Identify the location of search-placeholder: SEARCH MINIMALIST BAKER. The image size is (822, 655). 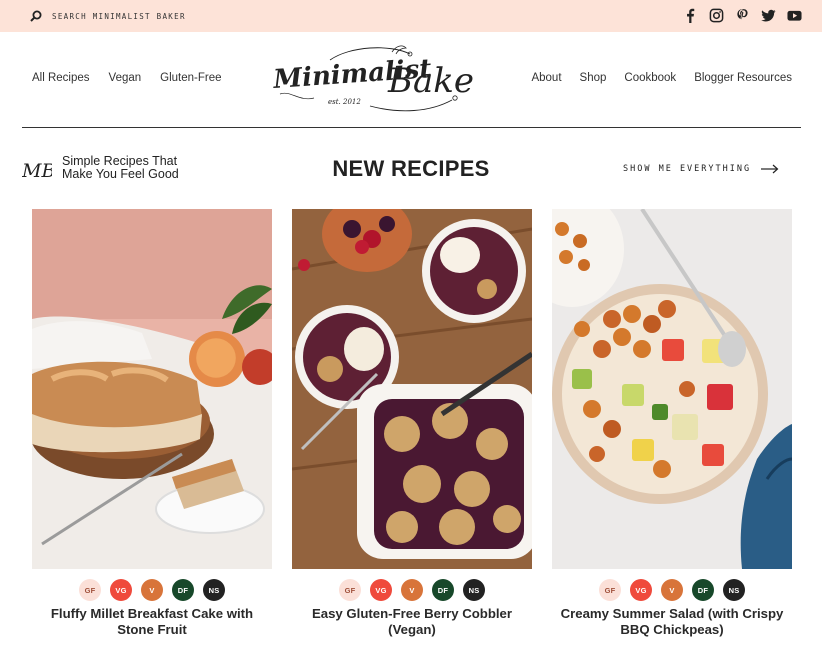
(119, 16).